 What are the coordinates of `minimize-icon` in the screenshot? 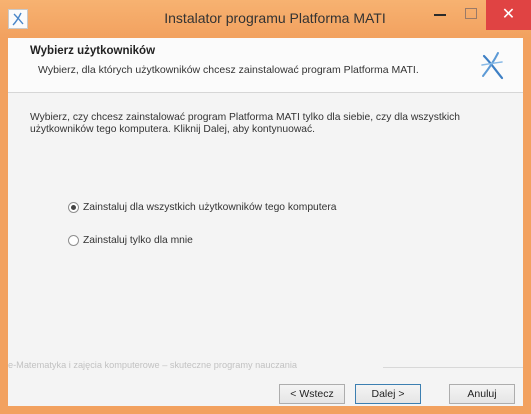 It's located at (440, 15).